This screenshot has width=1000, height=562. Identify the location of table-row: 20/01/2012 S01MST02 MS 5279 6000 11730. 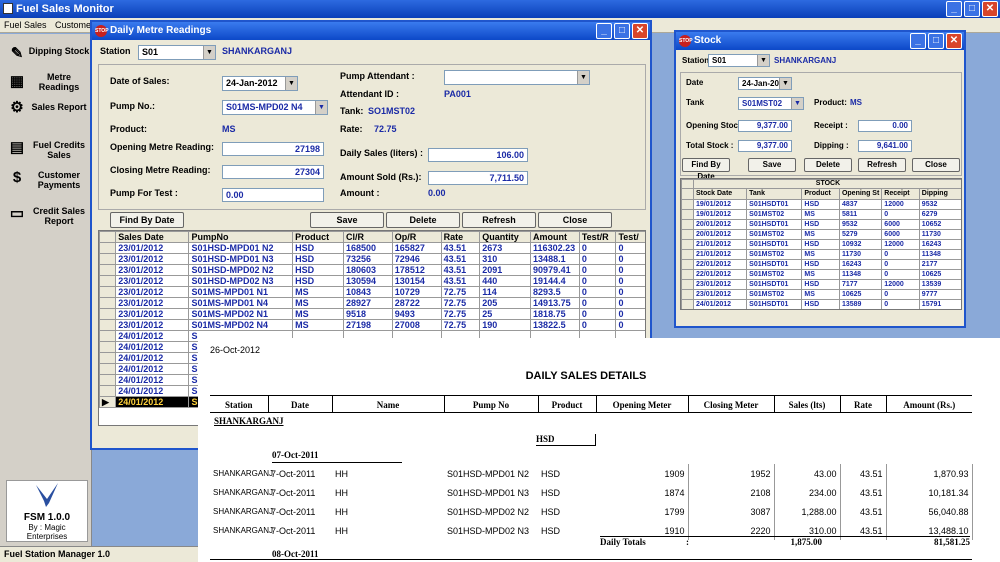
(821, 234).